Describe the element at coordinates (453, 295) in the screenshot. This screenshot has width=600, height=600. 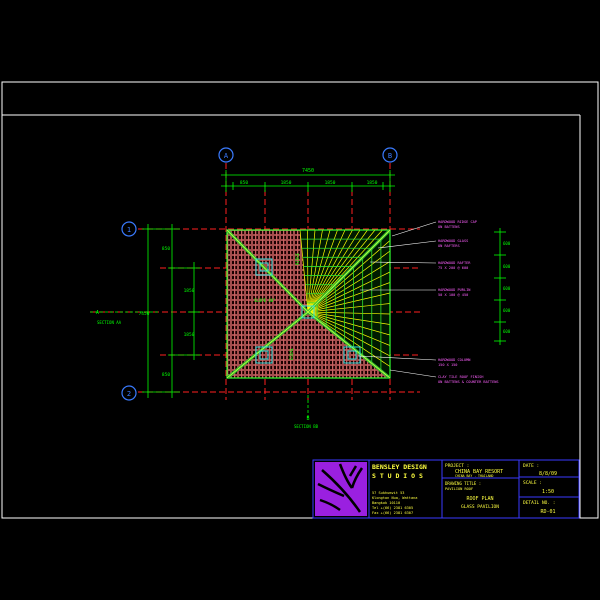
I see `callout-4-line2: 50 X 100 @ 450` at that location.